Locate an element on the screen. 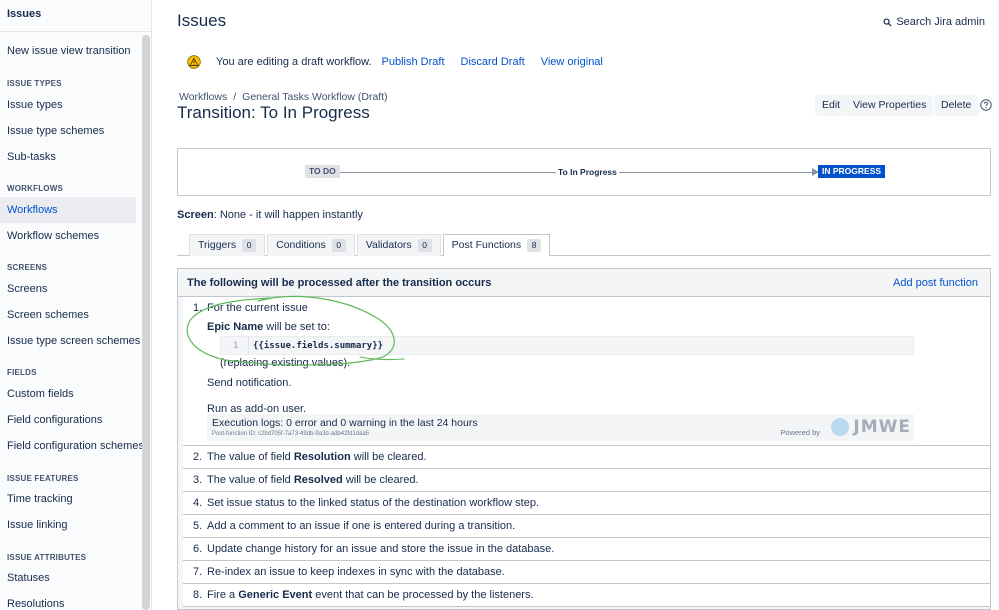 Image resolution: width=999 pixels, height=610 pixels. transition-diagram: TO DO To In Progress IN PROGRESS is located at coordinates (584, 172).